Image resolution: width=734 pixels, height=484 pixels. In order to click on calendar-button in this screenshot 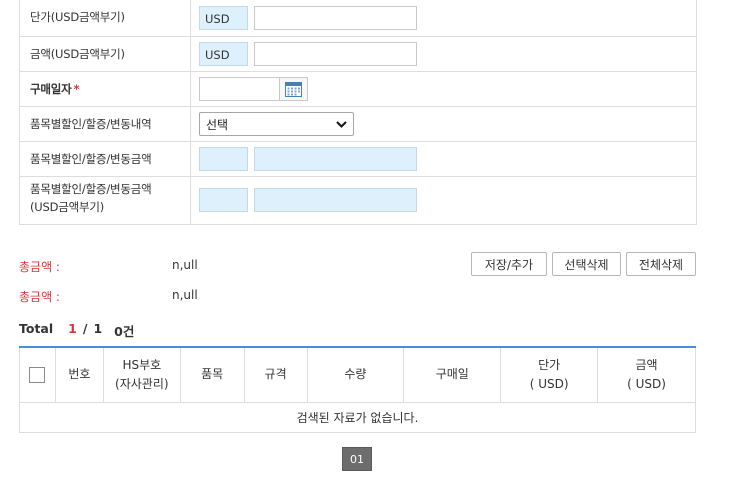, I will do `click(293, 89)`.